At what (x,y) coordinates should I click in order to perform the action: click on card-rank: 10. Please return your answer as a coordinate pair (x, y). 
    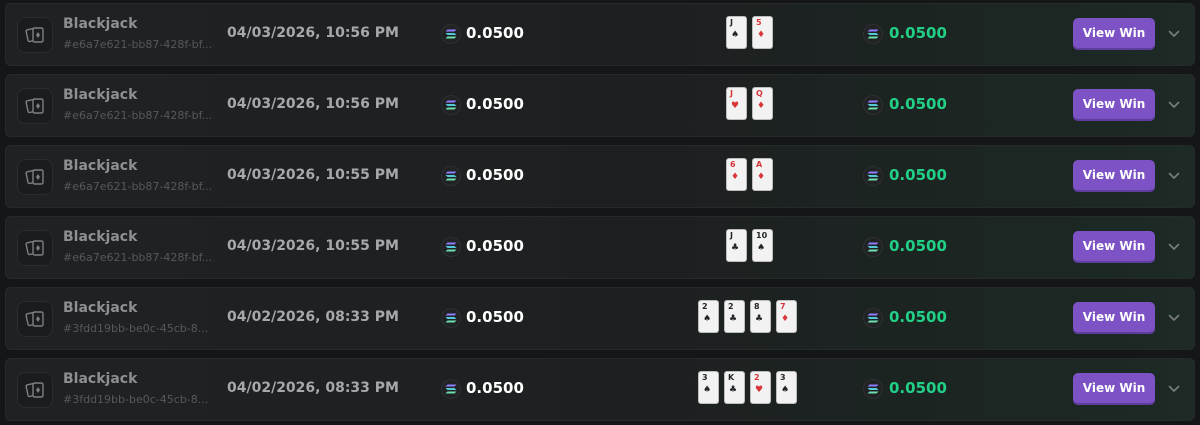
    Looking at the image, I should click on (762, 235).